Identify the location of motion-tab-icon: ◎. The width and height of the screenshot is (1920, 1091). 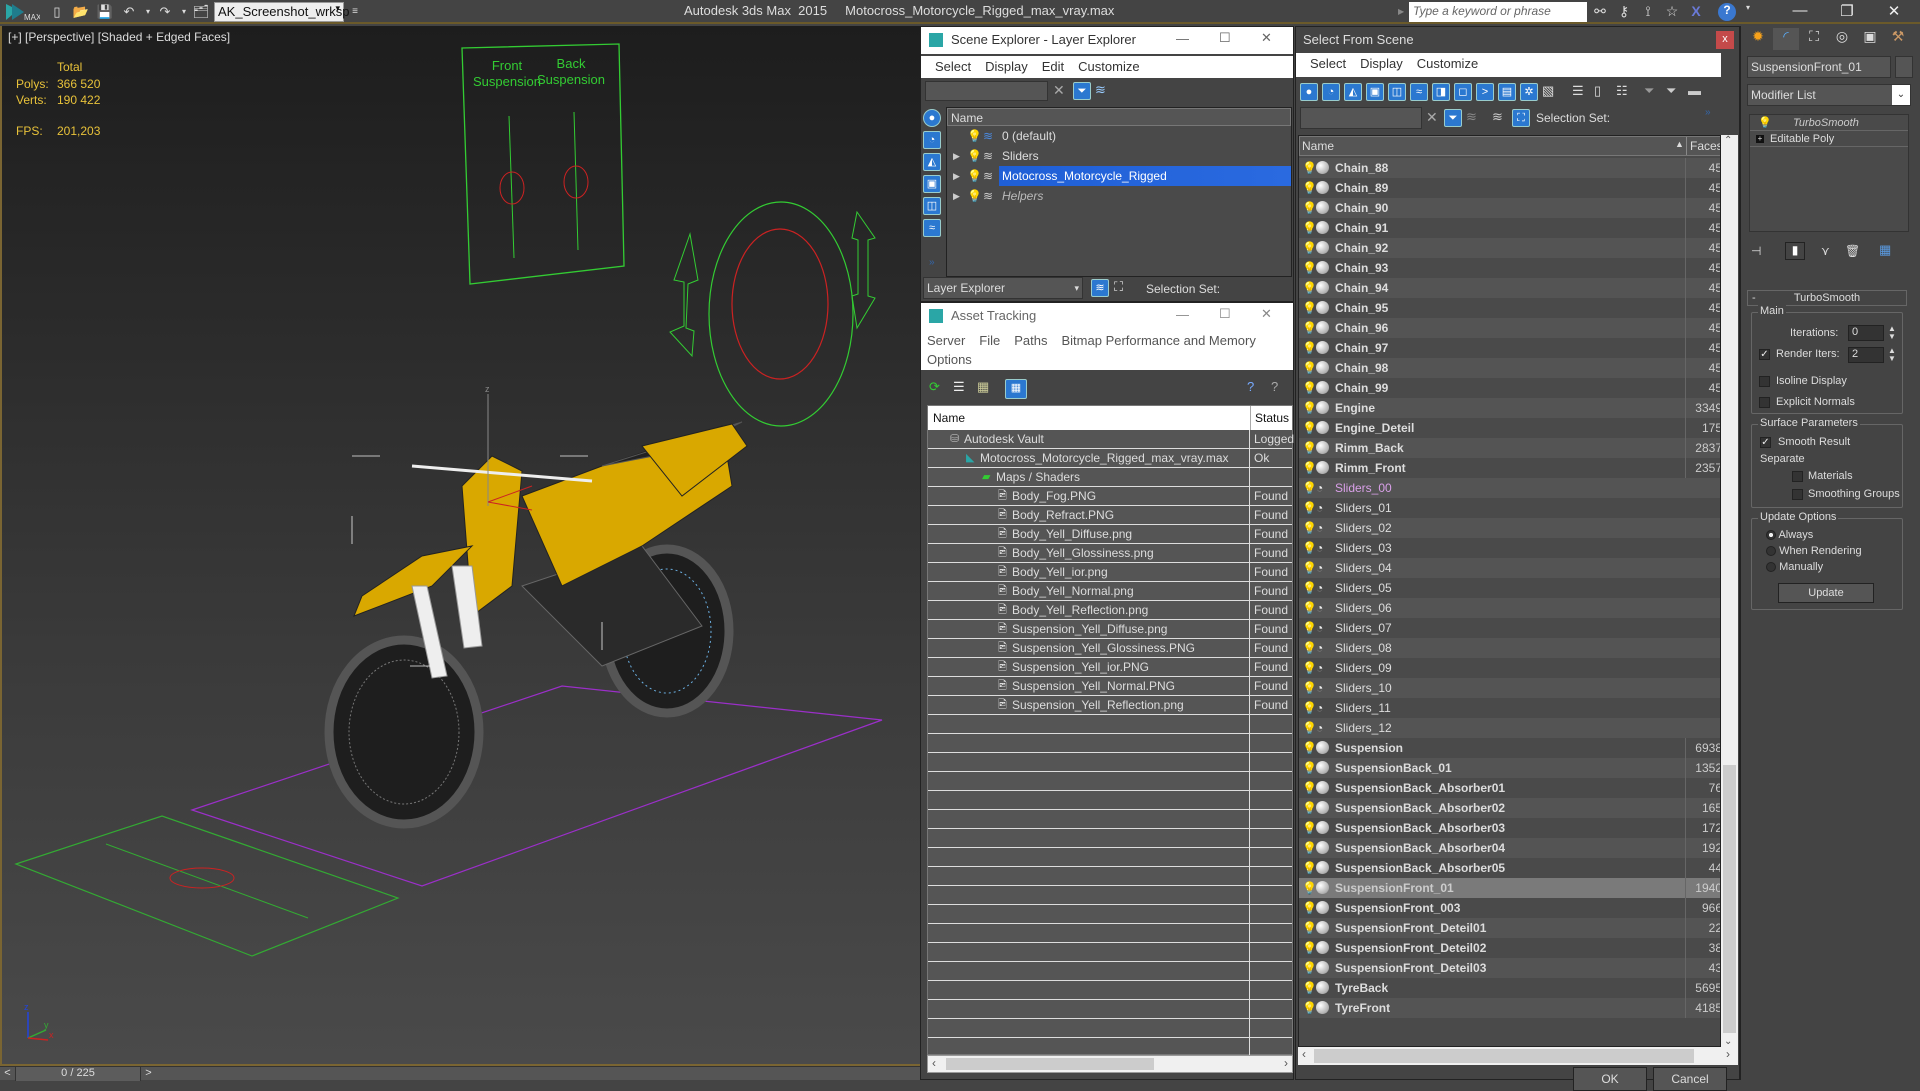
(1842, 39).